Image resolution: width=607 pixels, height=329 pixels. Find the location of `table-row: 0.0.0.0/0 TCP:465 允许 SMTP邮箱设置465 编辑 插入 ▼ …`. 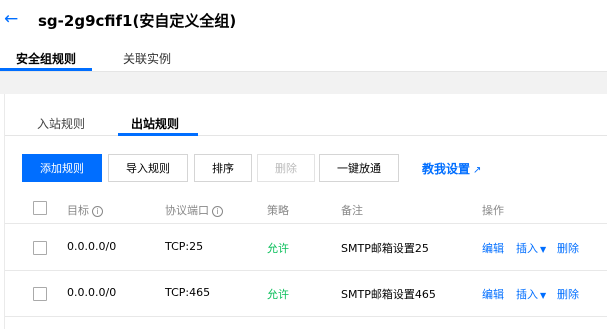

table-row: 0.0.0.0/0 TCP:465 允许 SMTP邮箱设置465 编辑 插入 ▼ … is located at coordinates (306, 294).